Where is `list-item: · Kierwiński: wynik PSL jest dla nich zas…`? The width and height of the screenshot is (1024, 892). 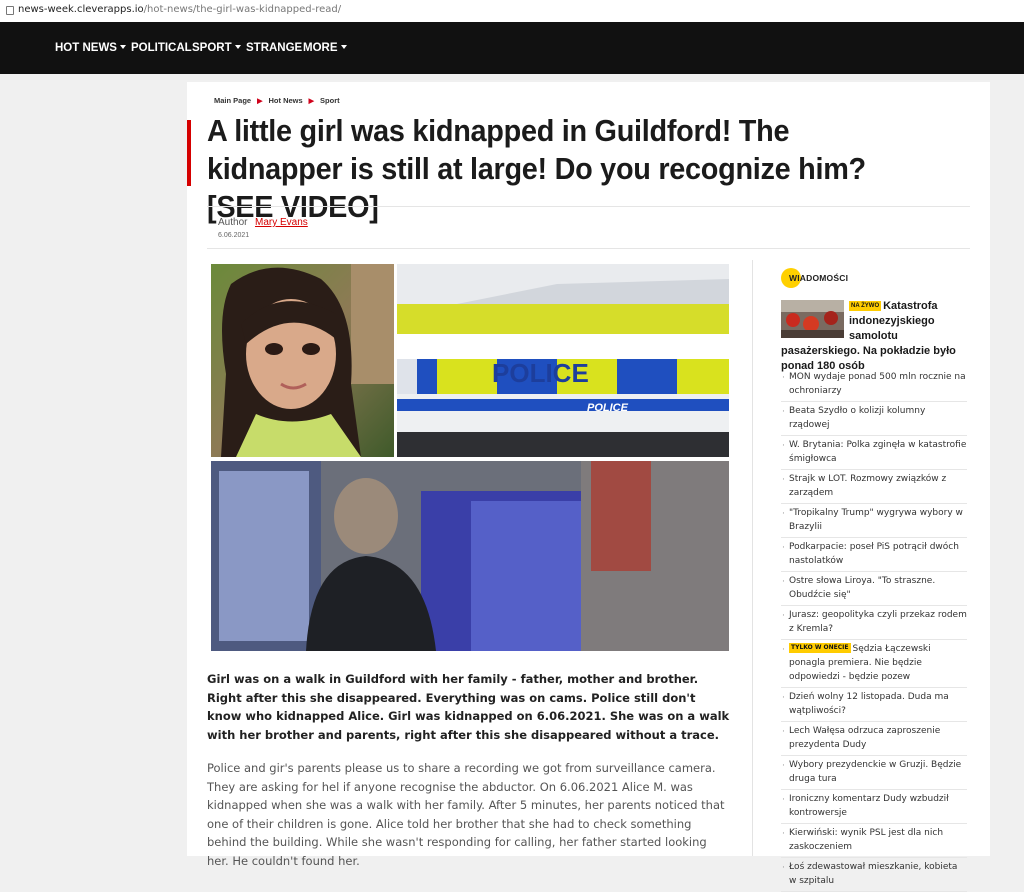 list-item: · Kierwiński: wynik PSL jest dla nich zas… is located at coordinates (874, 841).